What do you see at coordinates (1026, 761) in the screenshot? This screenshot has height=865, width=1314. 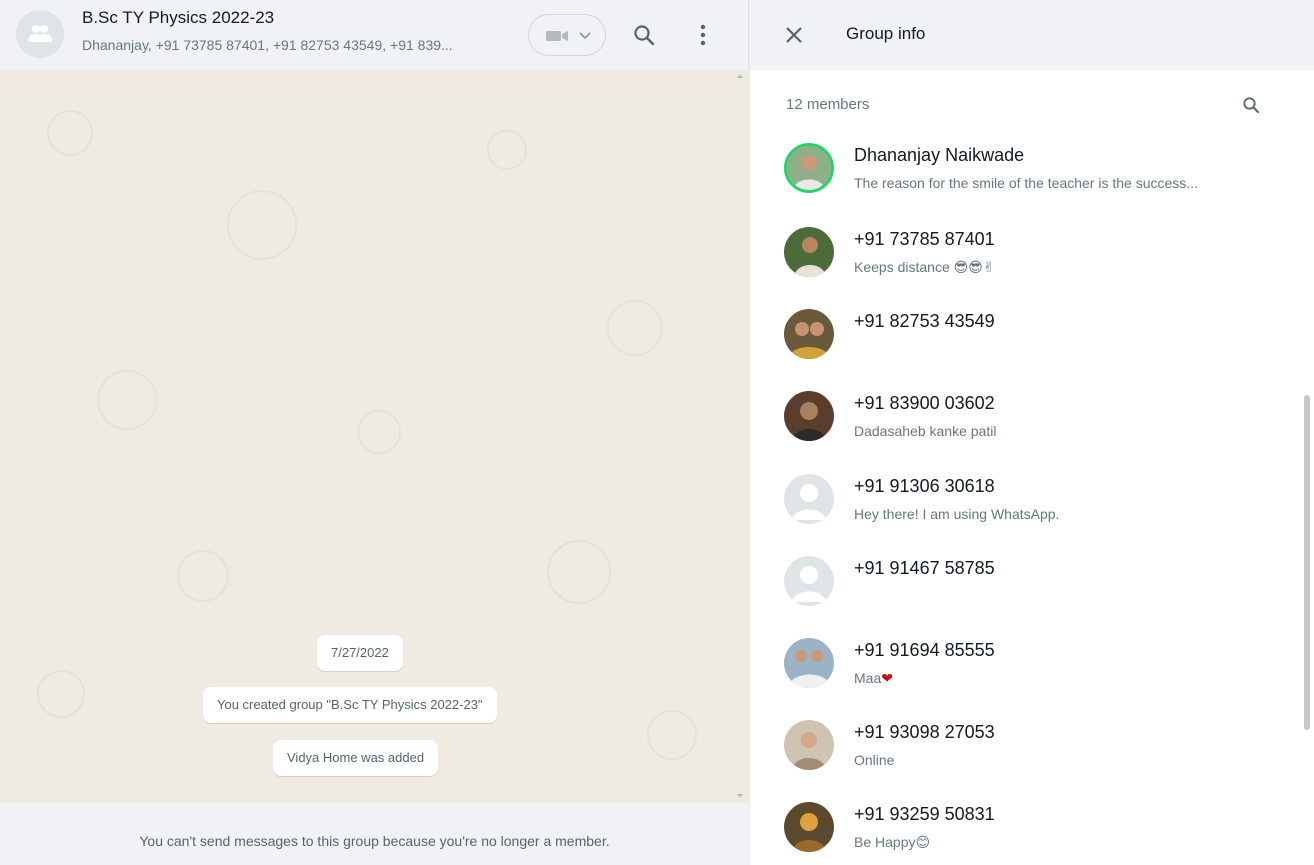 I see `member-item: +91 93098 27053 Online` at bounding box center [1026, 761].